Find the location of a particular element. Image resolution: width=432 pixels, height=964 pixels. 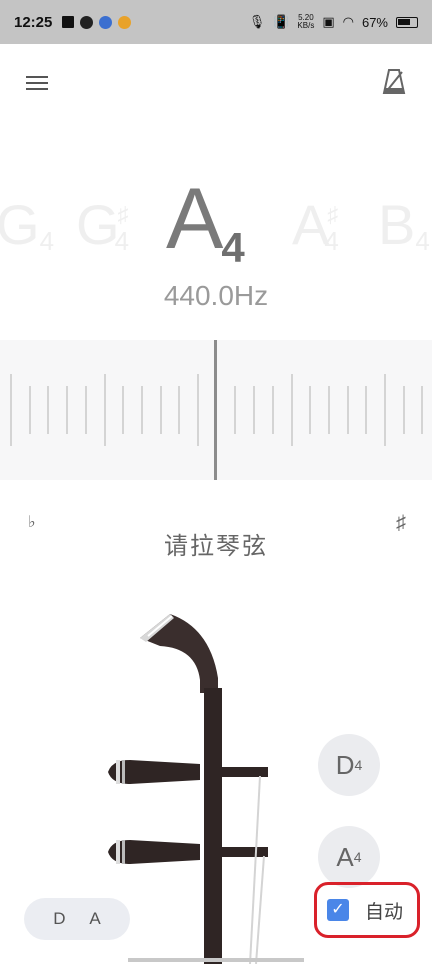

notification-square-icon is located at coordinates (68, 22).